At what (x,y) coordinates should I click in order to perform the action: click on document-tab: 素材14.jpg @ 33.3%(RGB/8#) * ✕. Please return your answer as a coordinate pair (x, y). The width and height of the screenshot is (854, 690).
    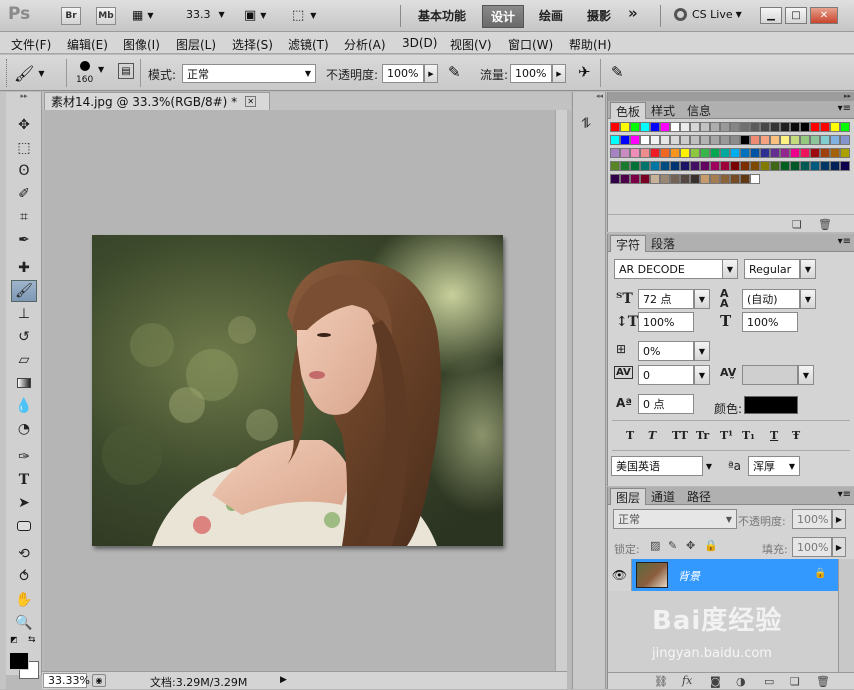
    Looking at the image, I should click on (157, 101).